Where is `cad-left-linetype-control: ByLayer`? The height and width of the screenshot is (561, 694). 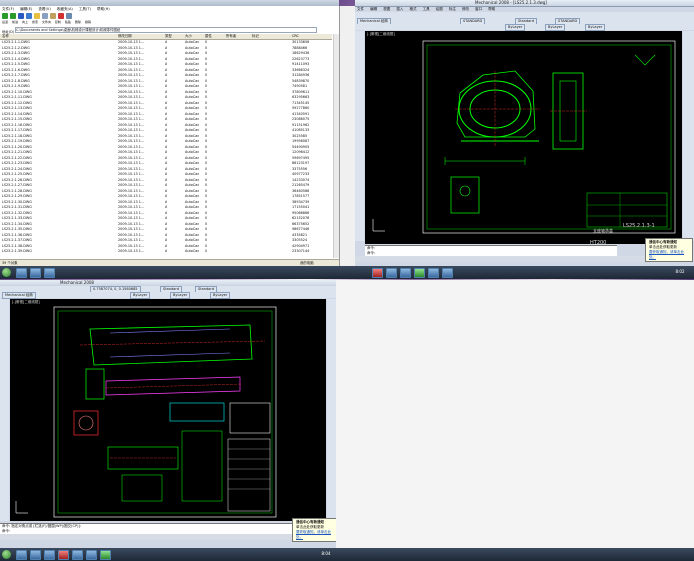
cad-left-linetype-control: ByLayer is located at coordinates (180, 295).